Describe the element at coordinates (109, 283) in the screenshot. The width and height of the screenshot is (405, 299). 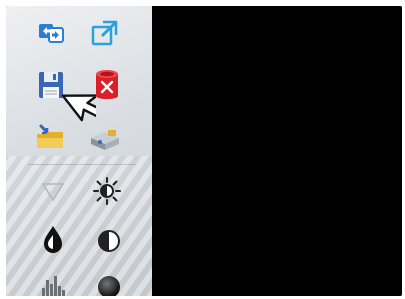
I see `gradient-sphere-icon` at that location.